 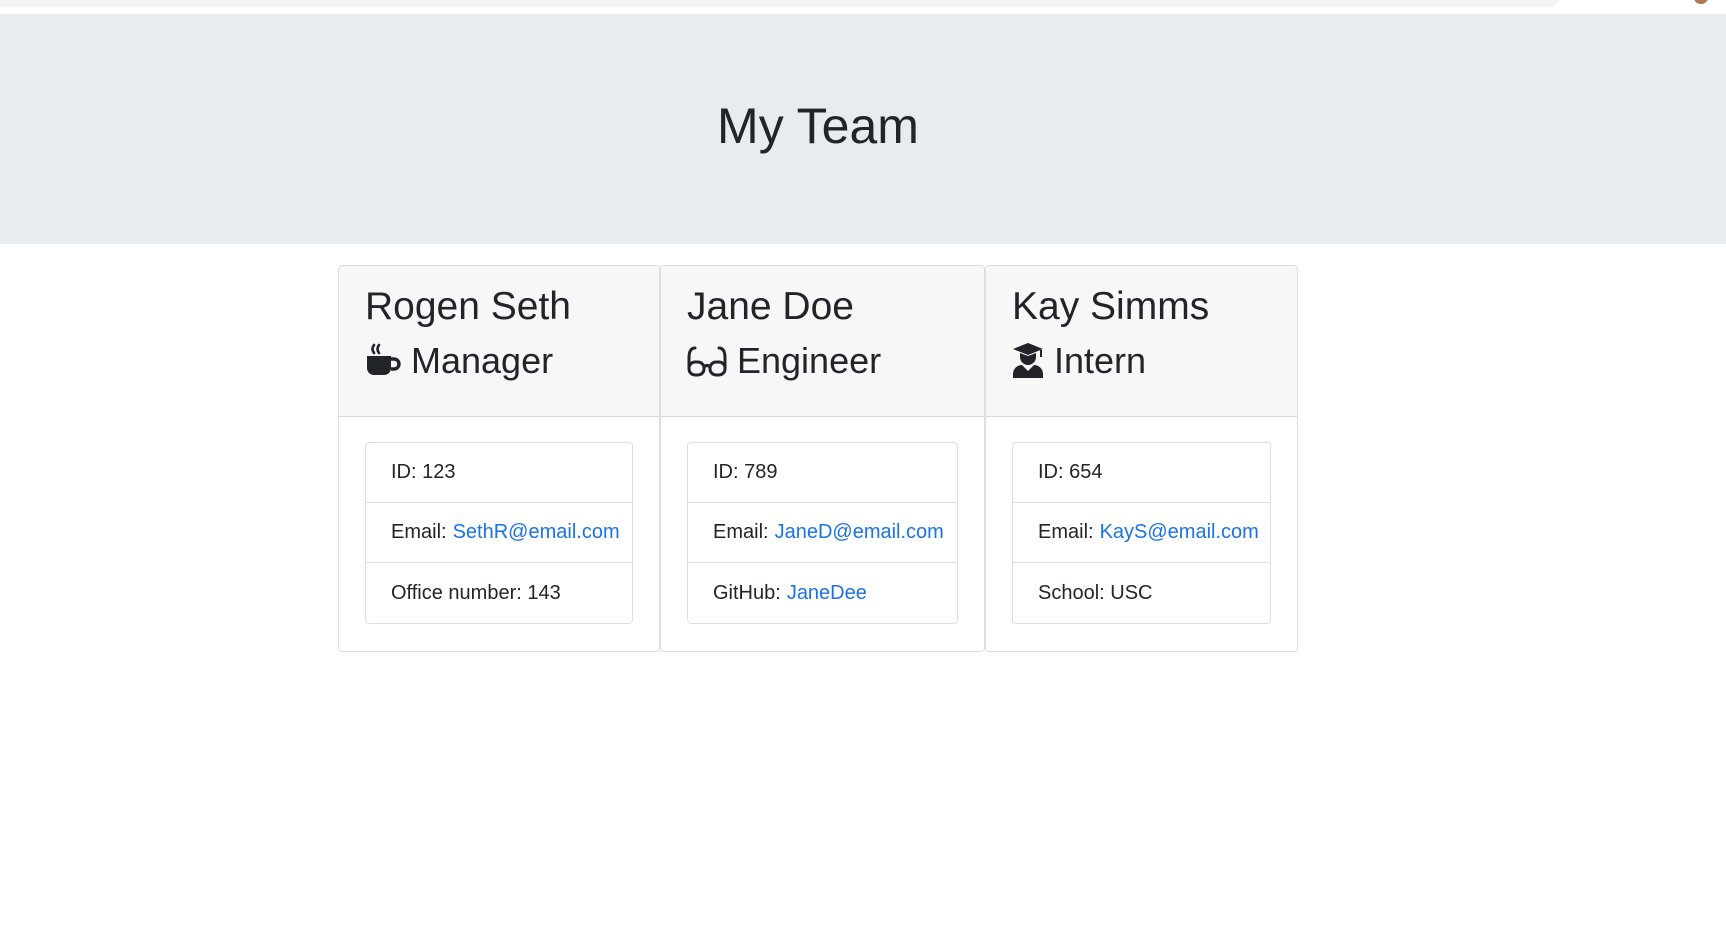 I want to click on role-label: Manager, so click(x=482, y=360).